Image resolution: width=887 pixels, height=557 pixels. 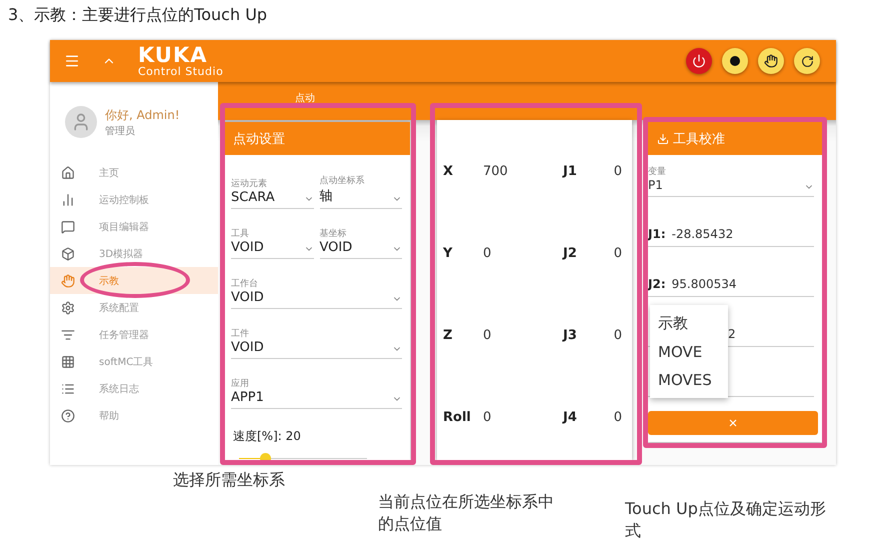 I want to click on dot-icon, so click(x=735, y=61).